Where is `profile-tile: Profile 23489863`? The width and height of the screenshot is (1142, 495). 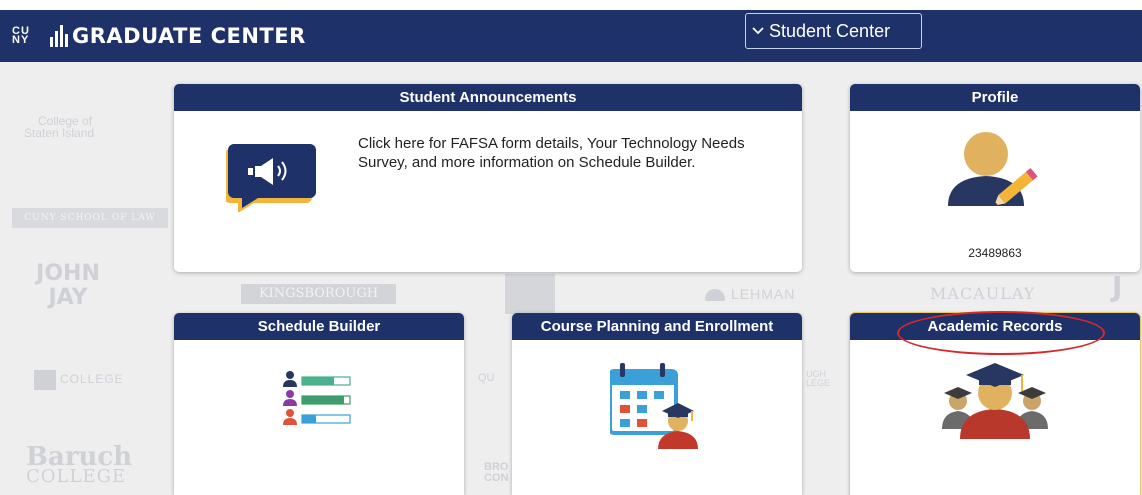
profile-tile: Profile 23489863 is located at coordinates (995, 178).